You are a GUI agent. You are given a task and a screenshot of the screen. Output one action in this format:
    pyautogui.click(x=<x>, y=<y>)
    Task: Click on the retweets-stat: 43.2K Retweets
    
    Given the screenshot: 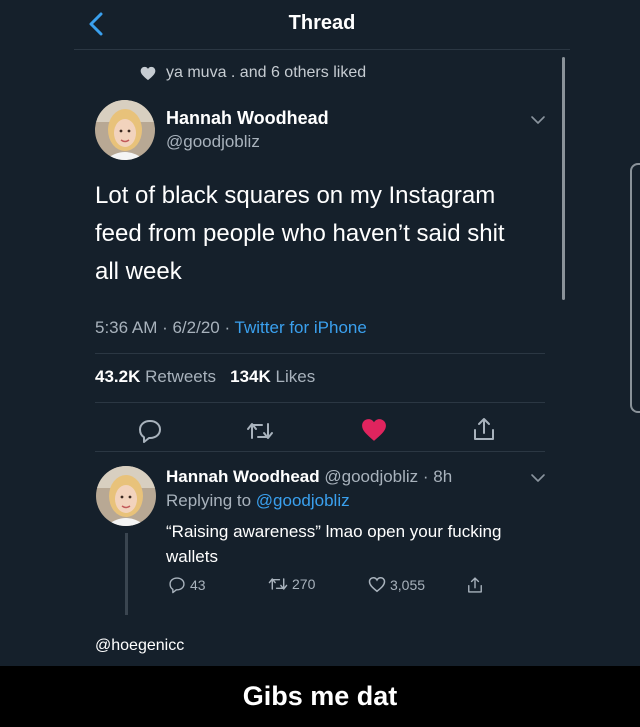 What is the action you would take?
    pyautogui.click(x=155, y=376)
    